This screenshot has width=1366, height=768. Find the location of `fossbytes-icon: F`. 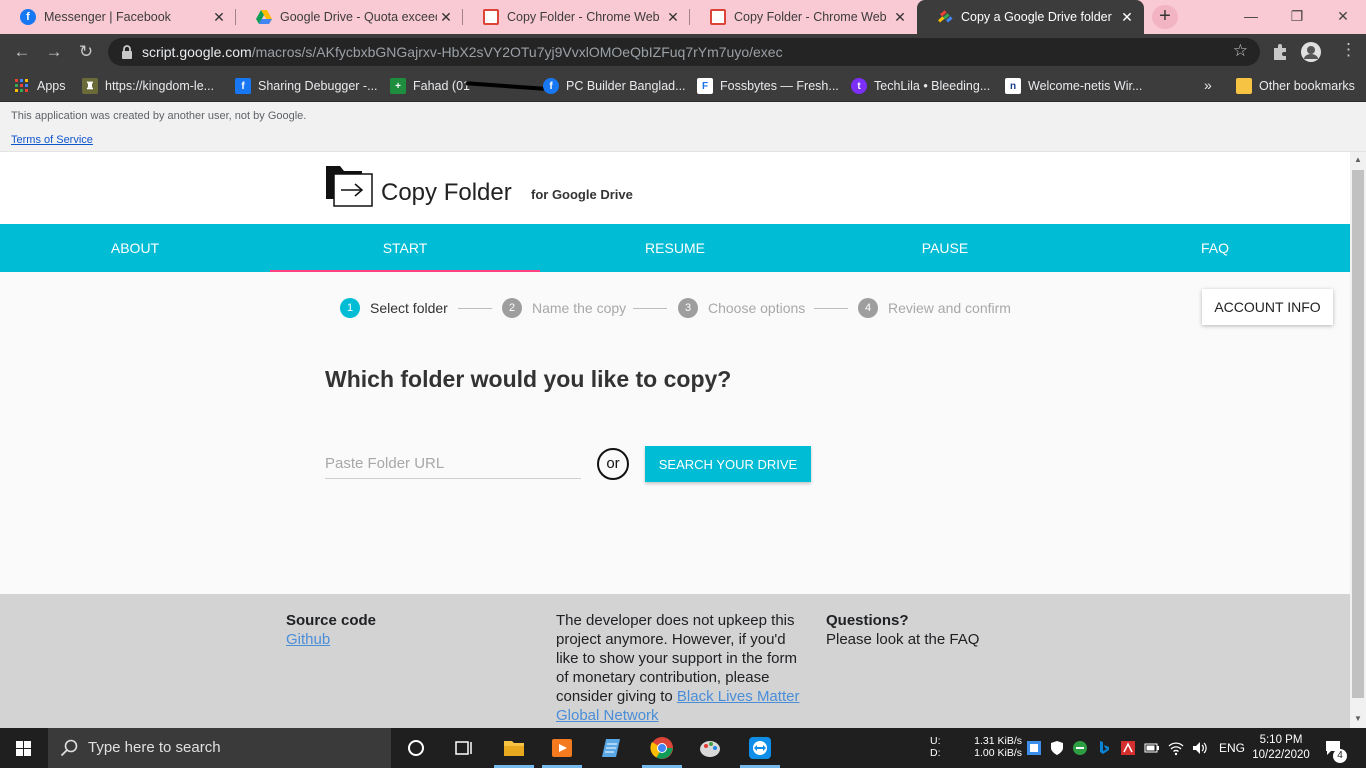

fossbytes-icon: F is located at coordinates (705, 86).